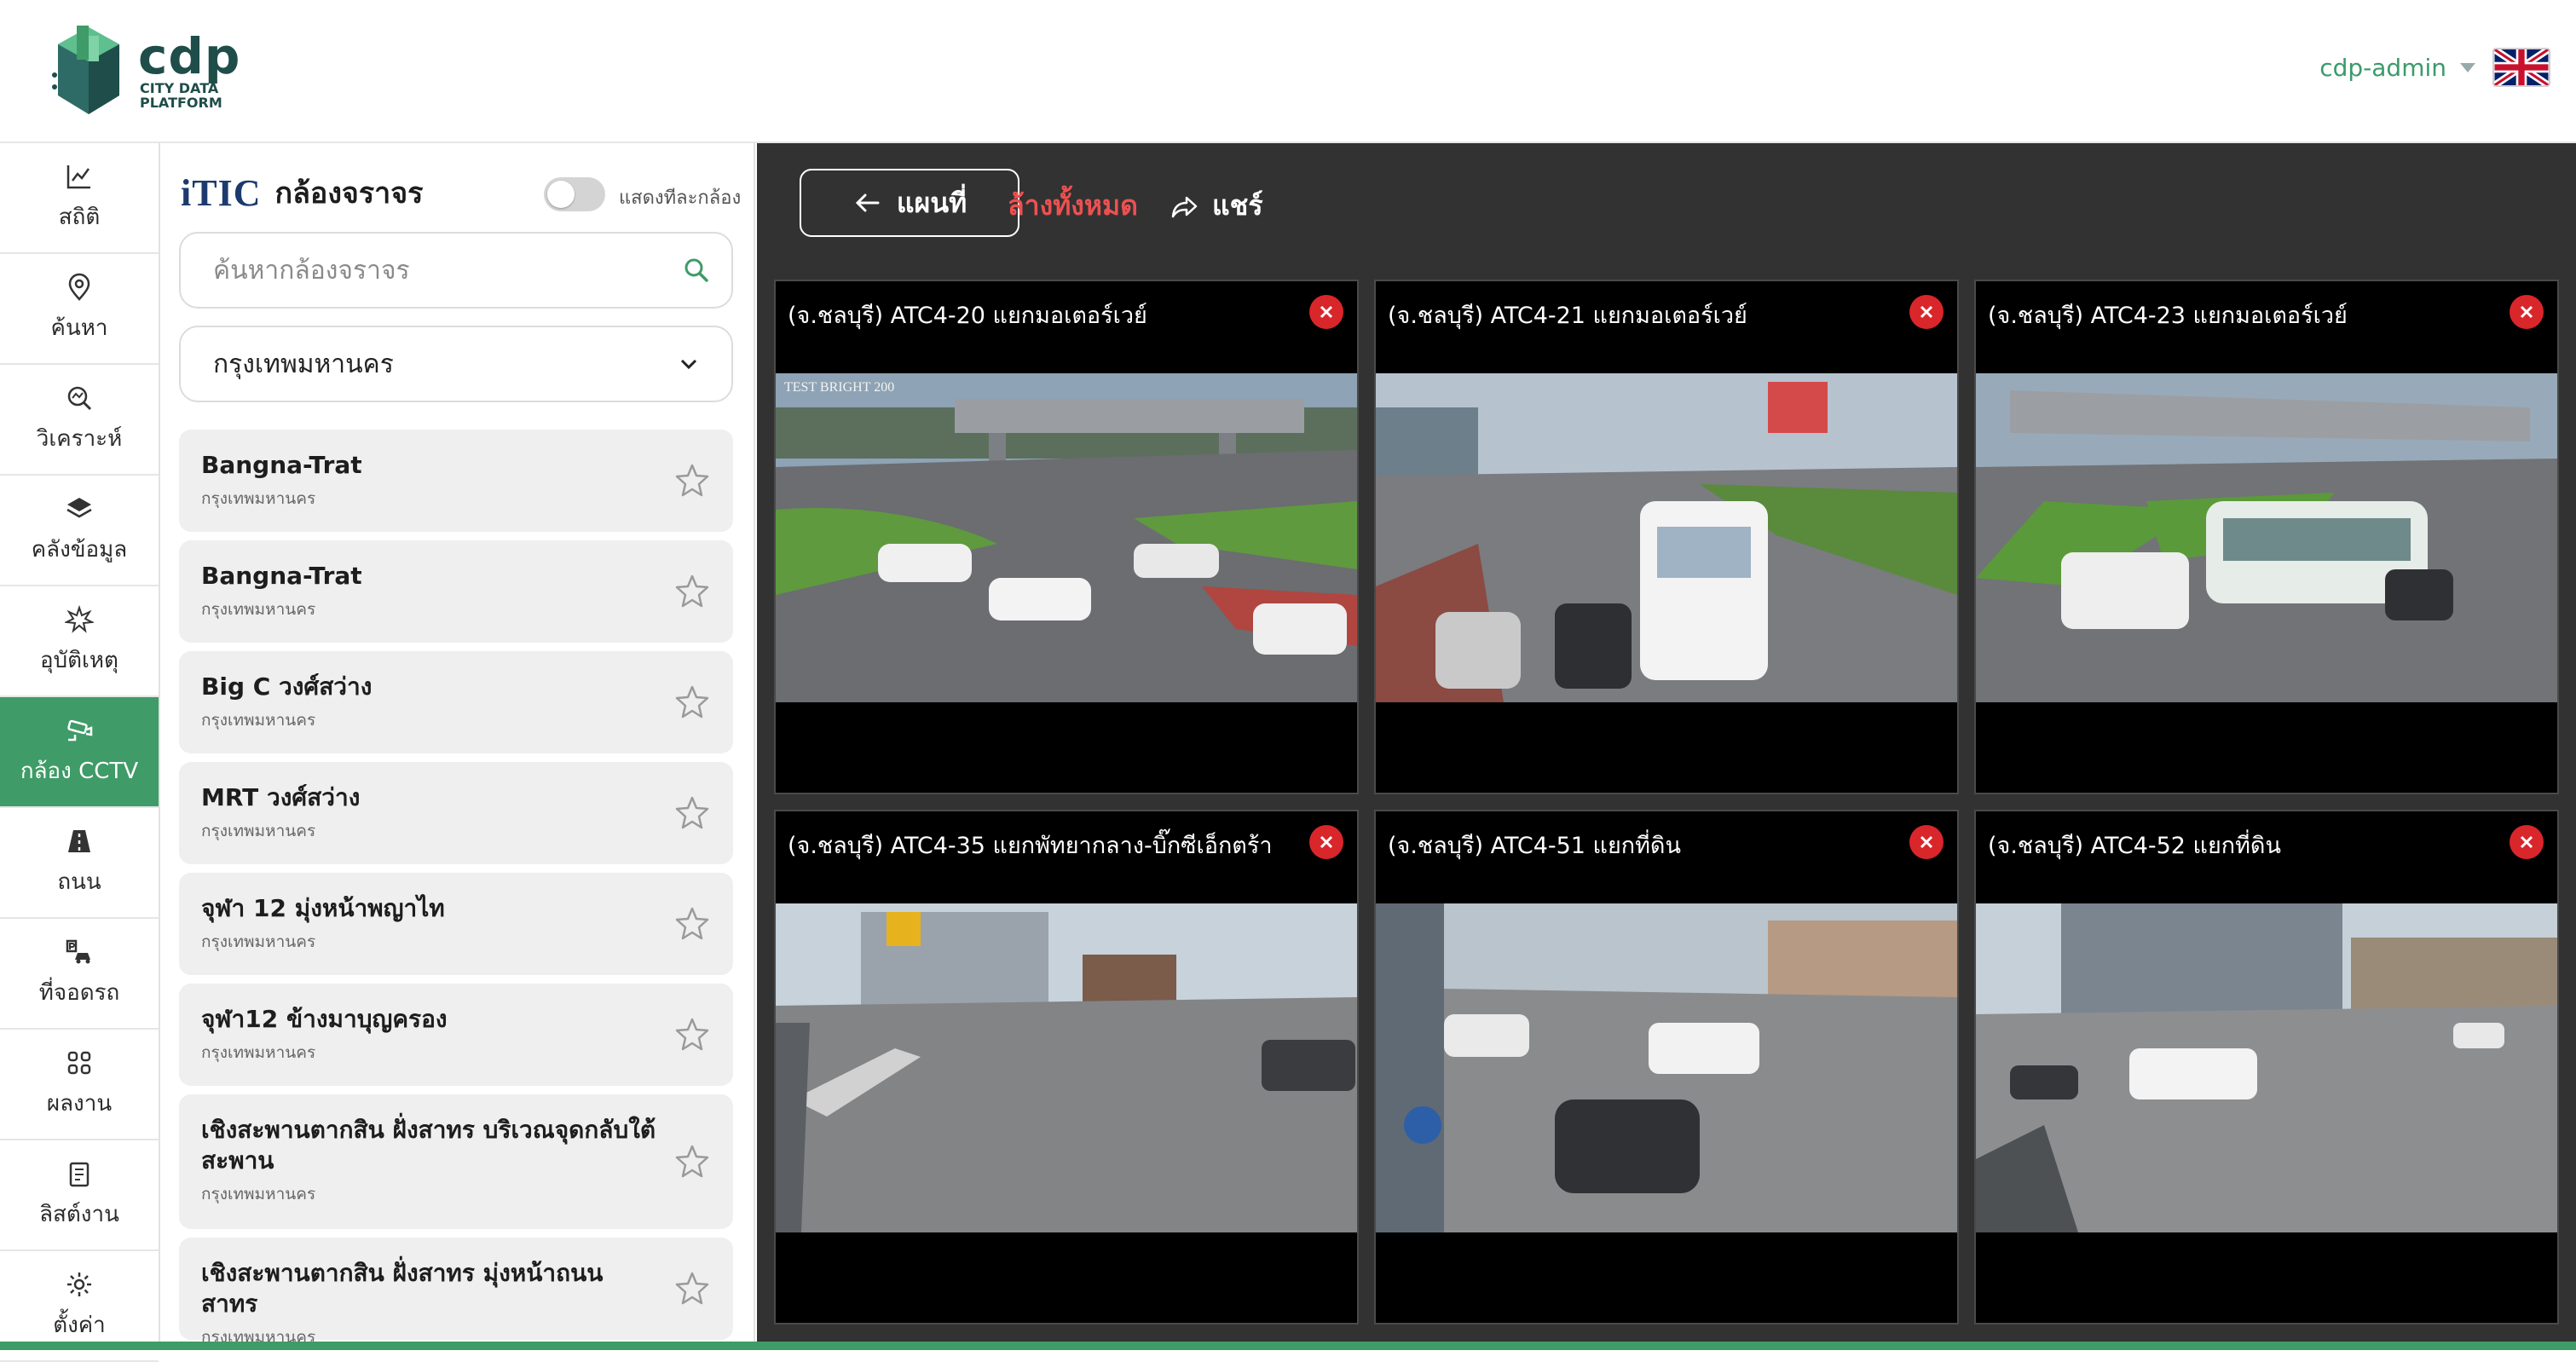 This screenshot has height=1362, width=2576. I want to click on province-select-value: กรุงเทพมหานคร, so click(303, 364).